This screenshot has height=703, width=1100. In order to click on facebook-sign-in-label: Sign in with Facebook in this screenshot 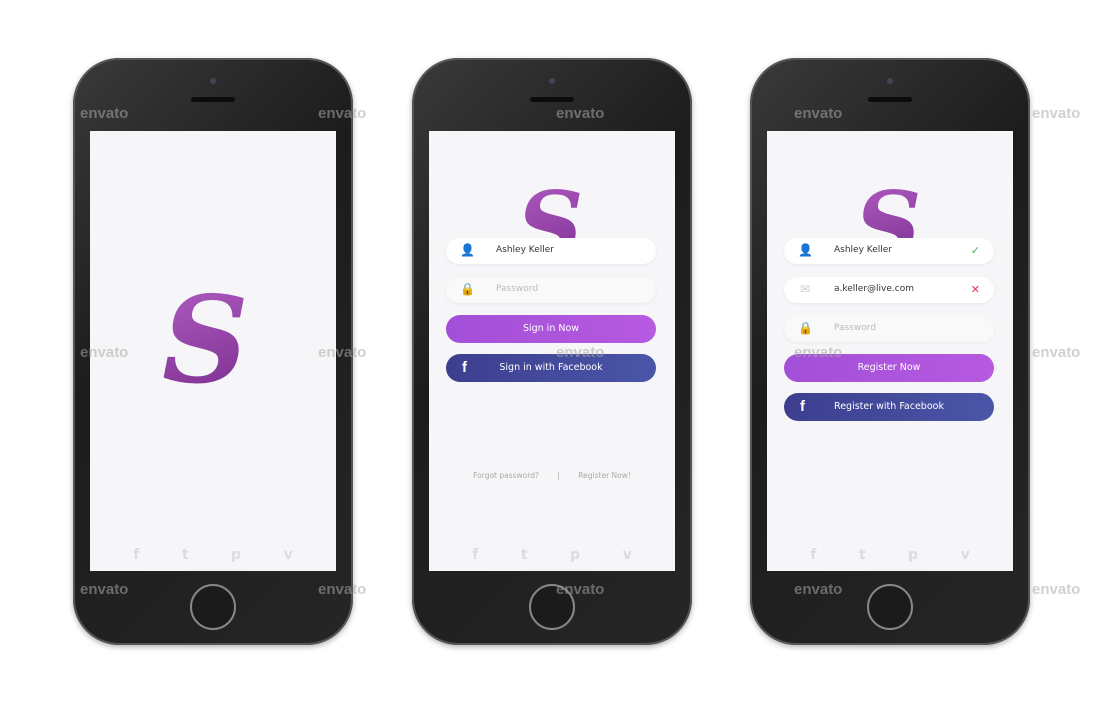, I will do `click(551, 367)`.